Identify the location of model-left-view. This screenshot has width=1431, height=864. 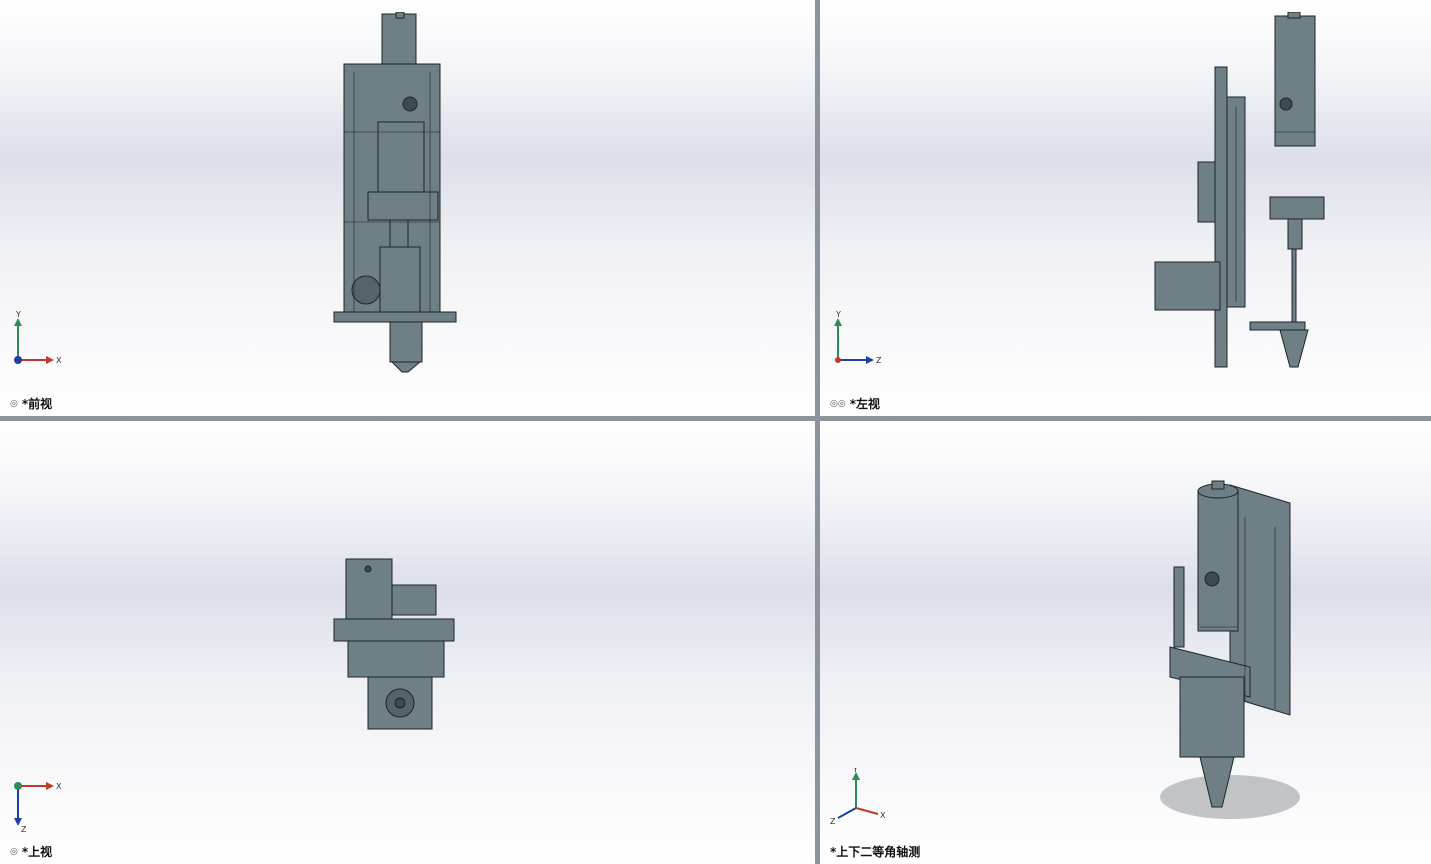
(1240, 194).